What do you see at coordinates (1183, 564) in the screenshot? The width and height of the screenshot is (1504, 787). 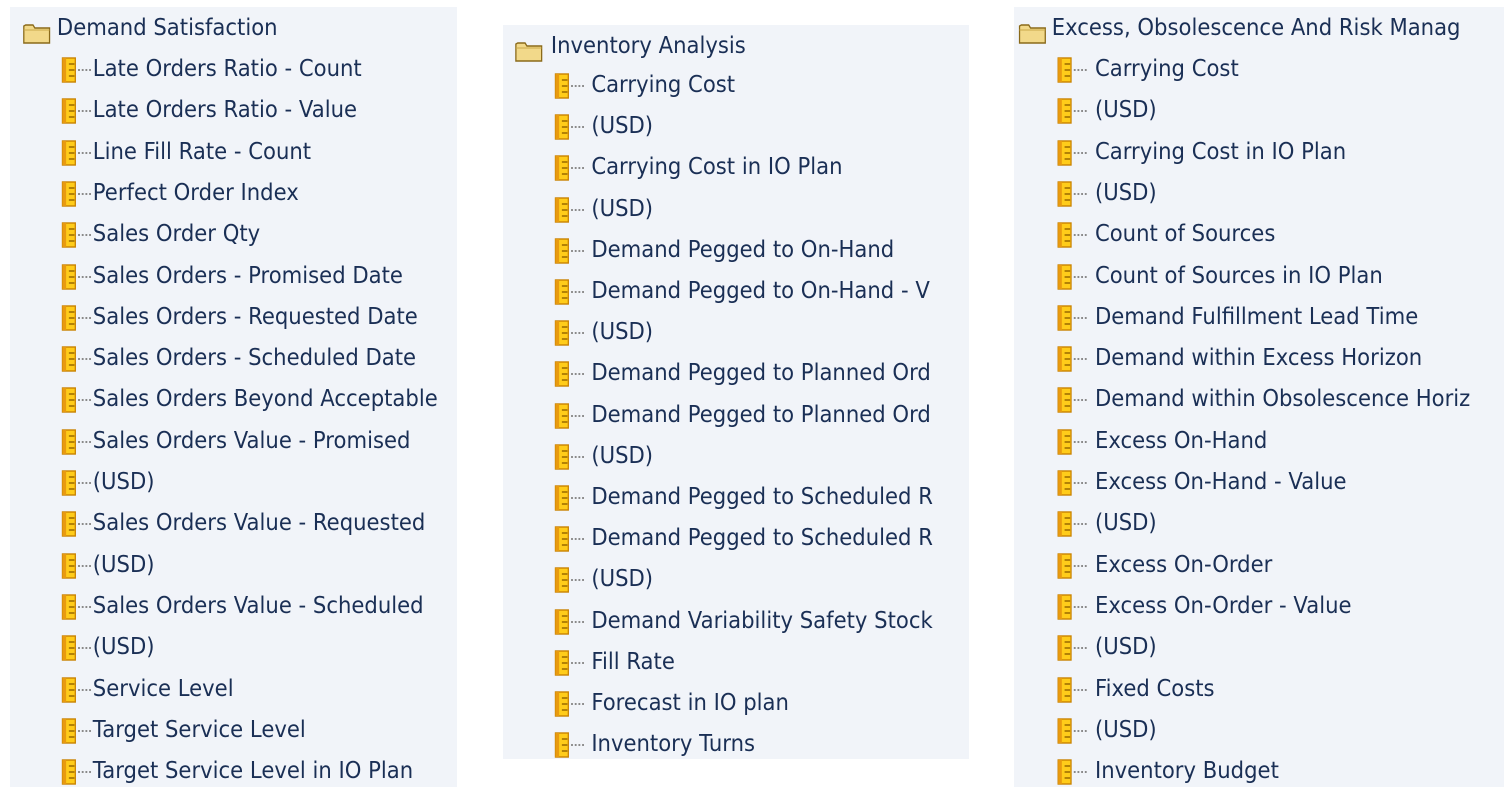 I see `tree-item-label: Excess On-Order` at bounding box center [1183, 564].